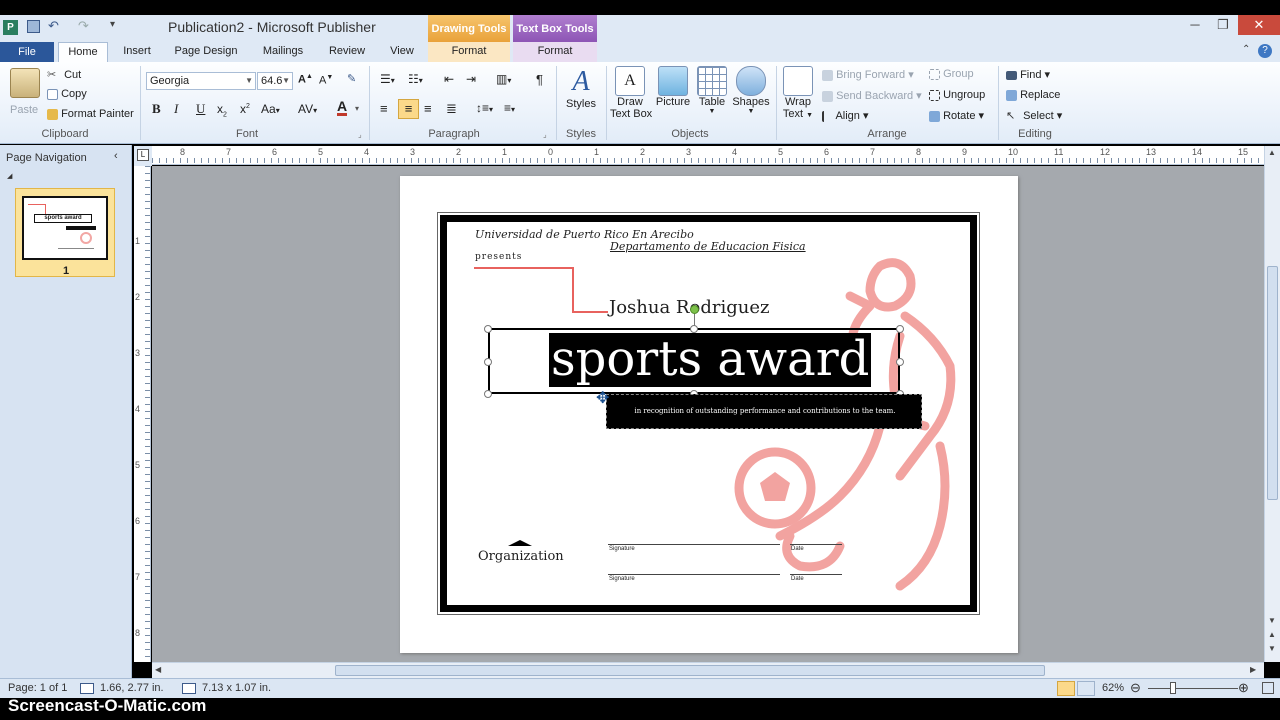 The width and height of the screenshot is (1280, 720). Describe the element at coordinates (509, 108) in the screenshot. I see `paragraph-spacing-icon: ≡▾` at that location.